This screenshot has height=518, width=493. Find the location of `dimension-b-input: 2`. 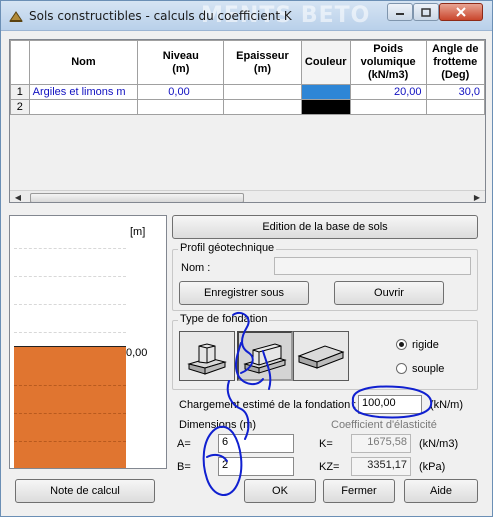

dimension-b-input: 2 is located at coordinates (256, 466).